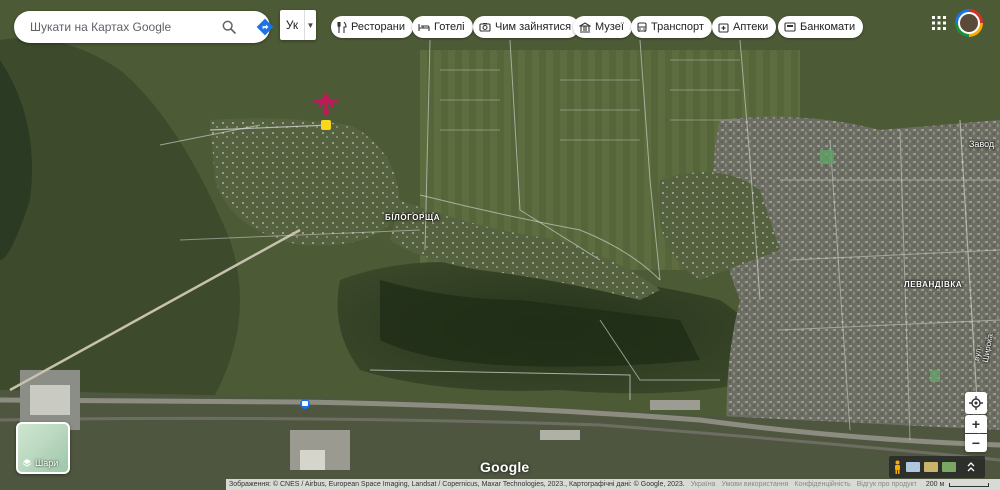  I want to click on directions-icon, so click(265, 27).